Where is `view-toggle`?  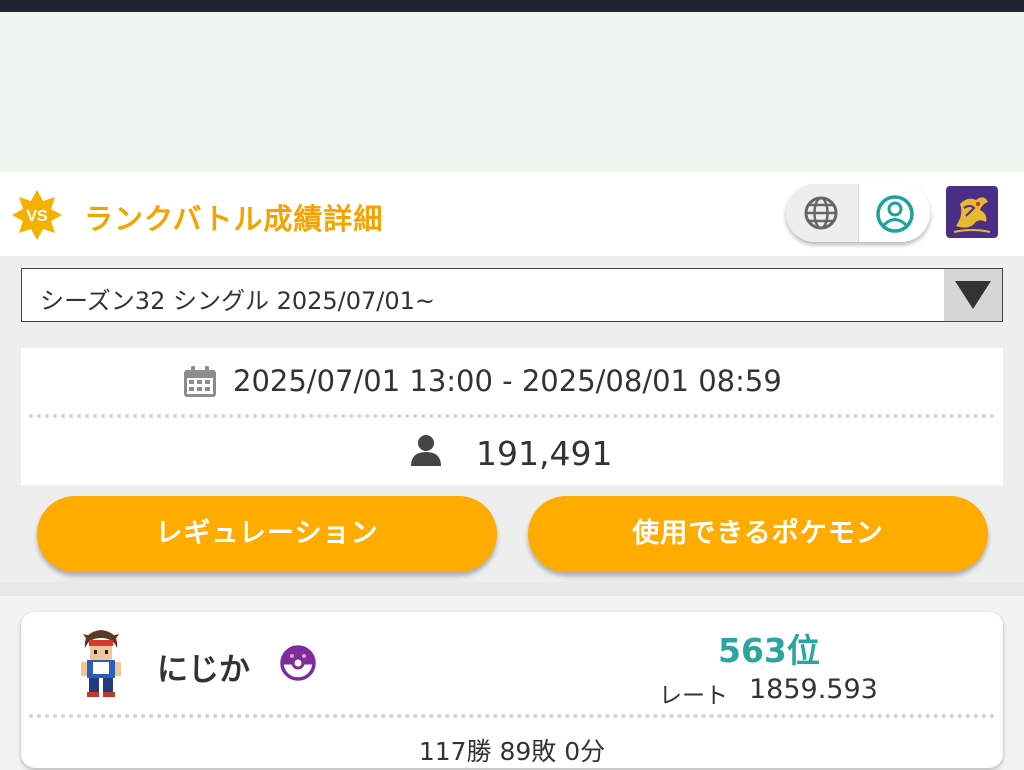
view-toggle is located at coordinates (858, 213).